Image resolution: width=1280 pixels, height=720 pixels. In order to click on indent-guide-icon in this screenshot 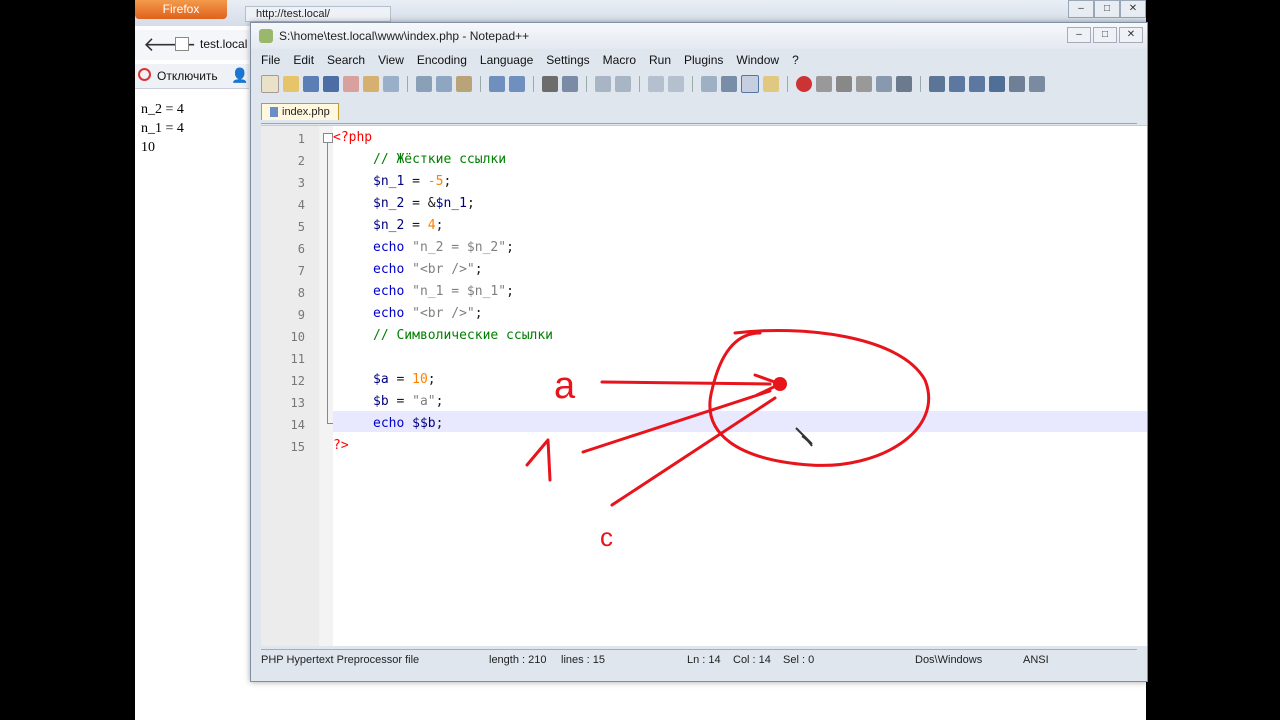, I will do `click(750, 84)`.